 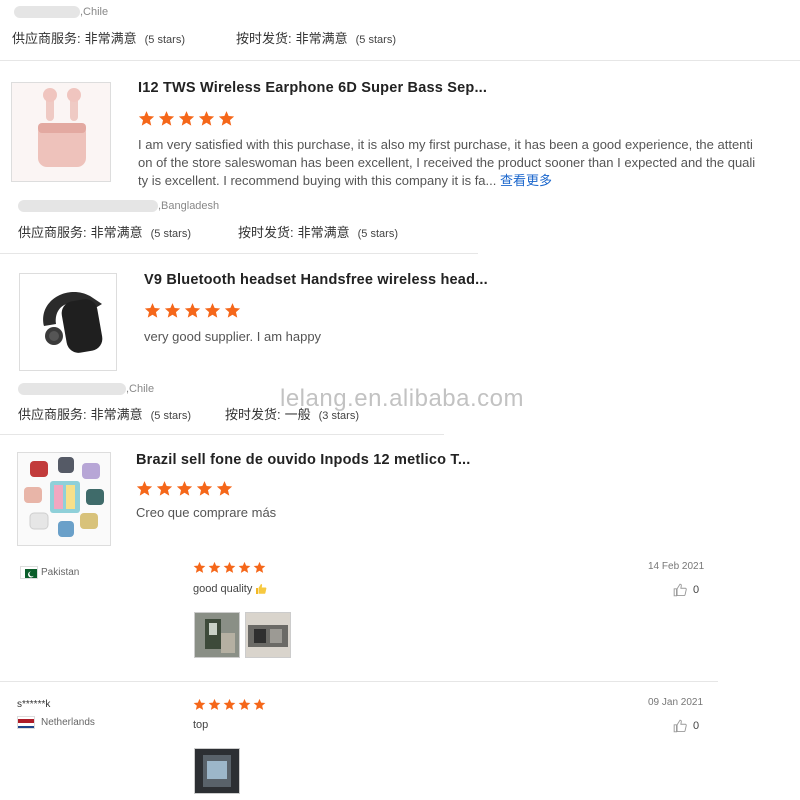 I want to click on colorful-earbud-cases-icon, so click(x=64, y=499).